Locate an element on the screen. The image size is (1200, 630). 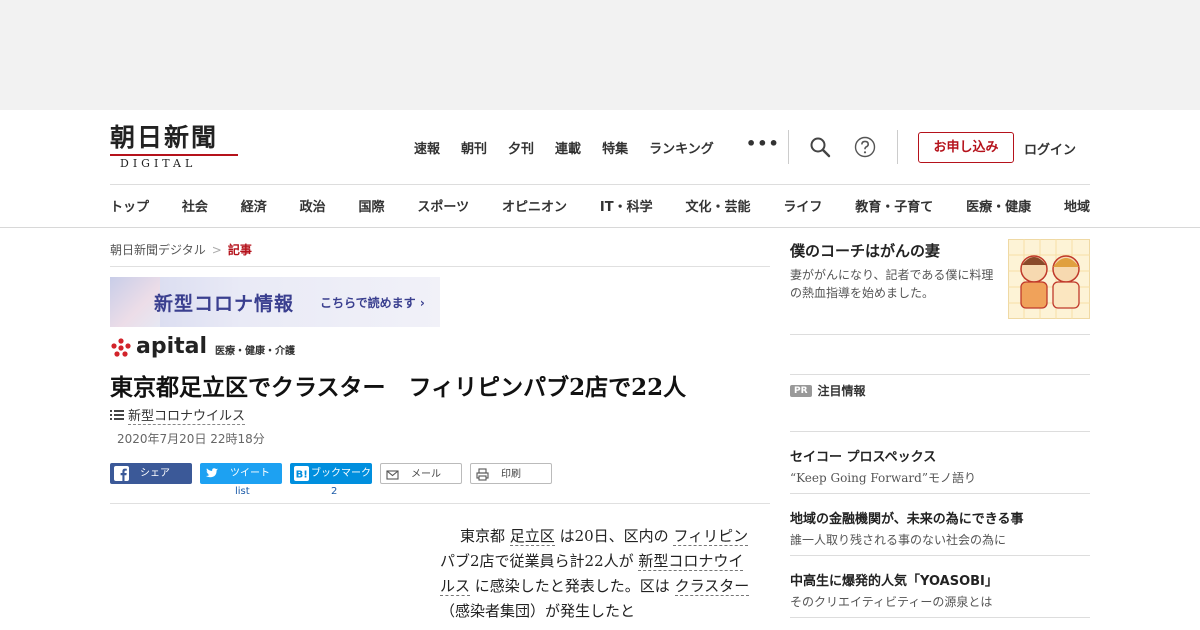
banner-decoration is located at coordinates (135, 302).